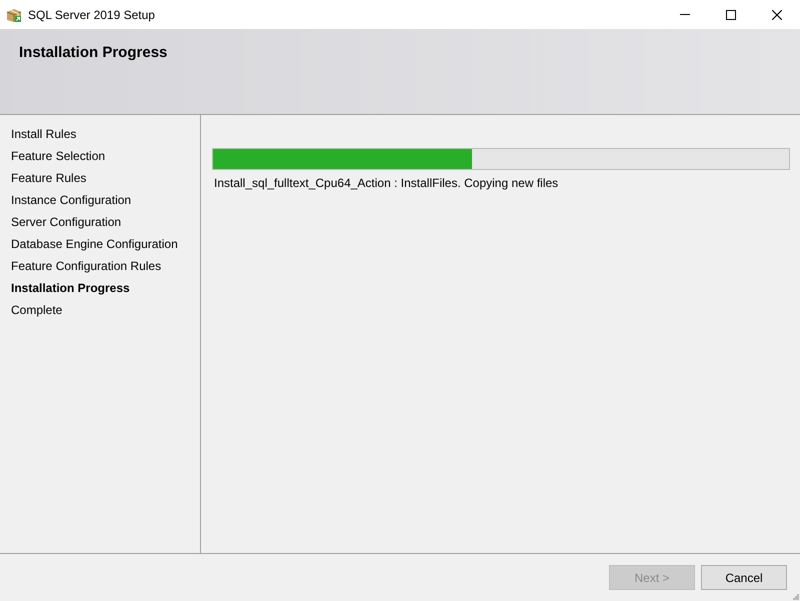 The height and width of the screenshot is (601, 800). I want to click on minimize-icon, so click(685, 14).